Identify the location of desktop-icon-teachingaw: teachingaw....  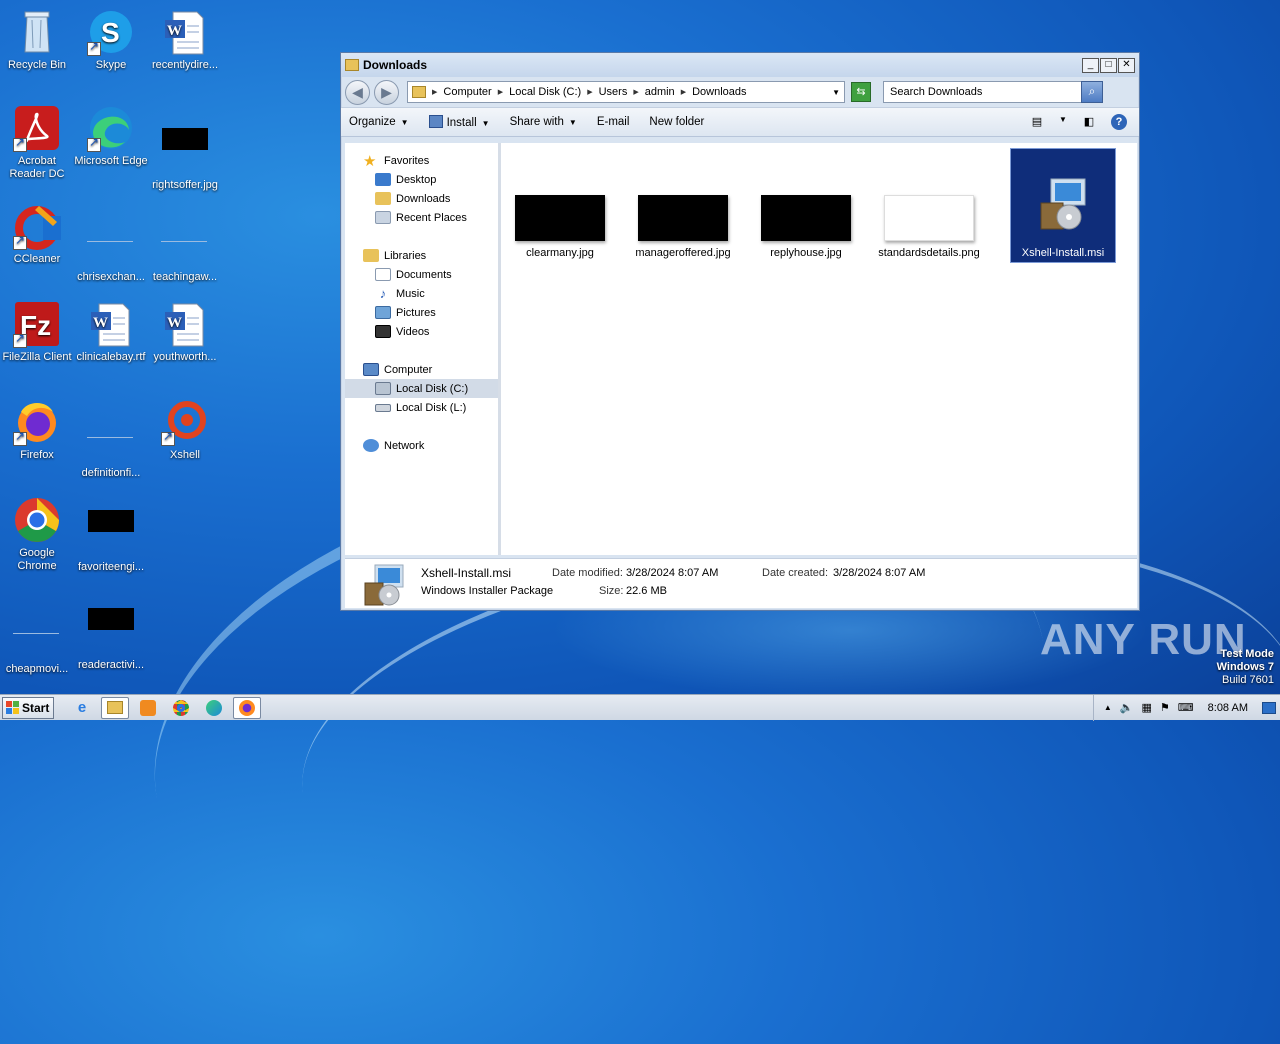
(185, 243).